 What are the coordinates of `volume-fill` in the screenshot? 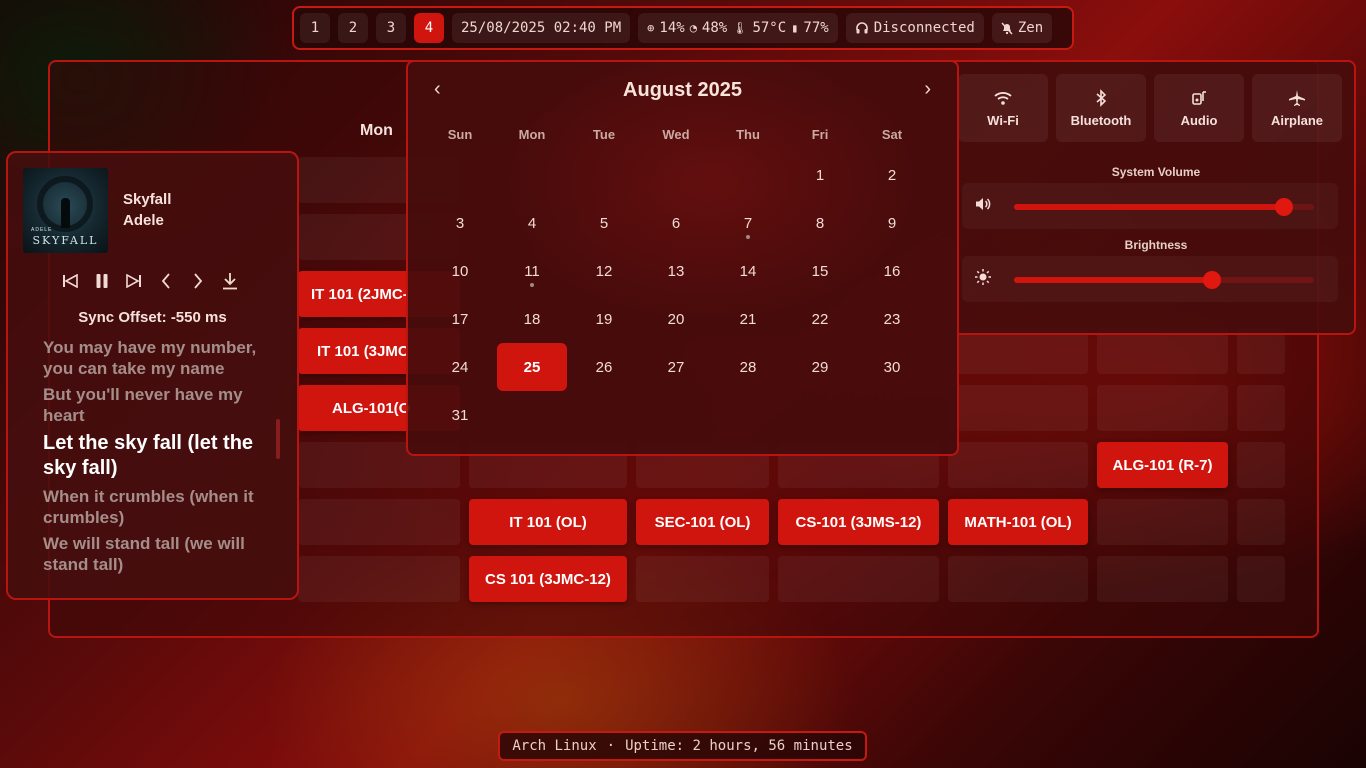 It's located at (1149, 207).